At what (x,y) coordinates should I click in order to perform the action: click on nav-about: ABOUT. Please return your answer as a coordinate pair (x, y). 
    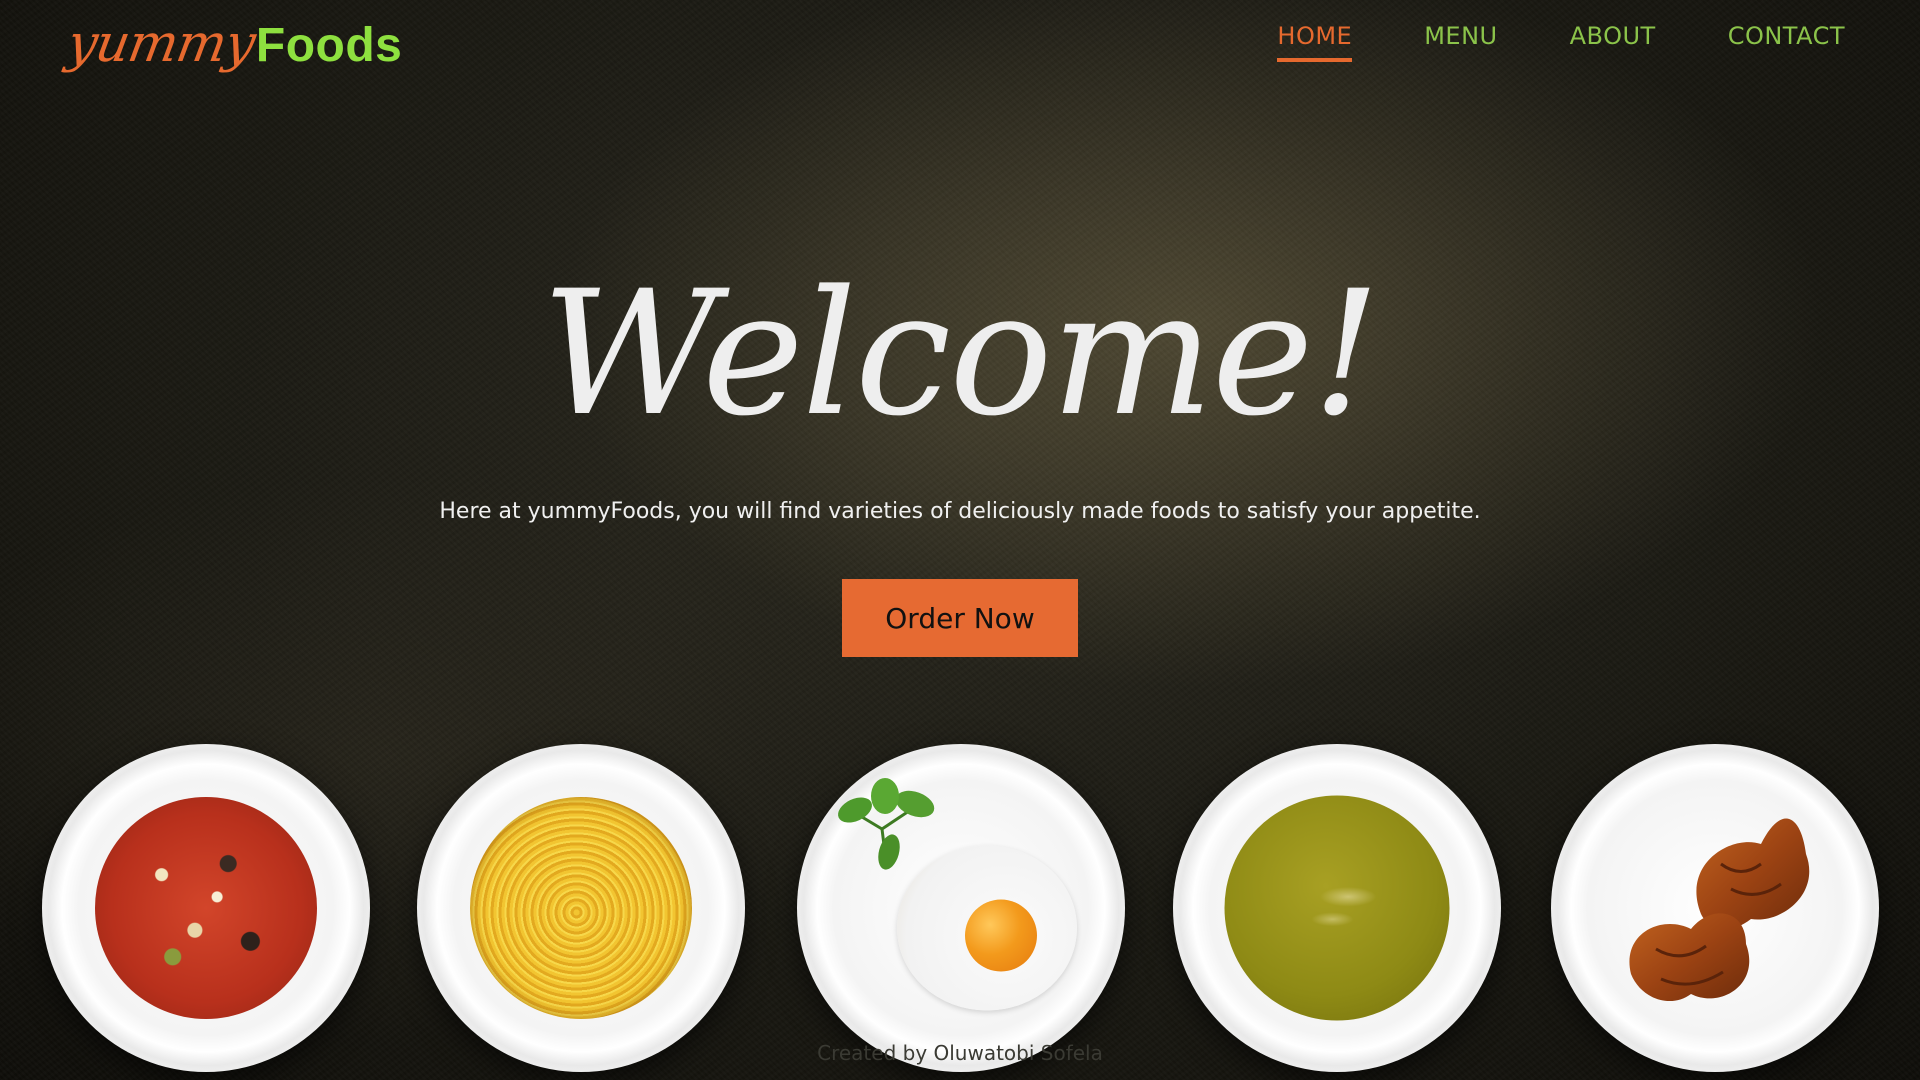
    Looking at the image, I should click on (1613, 42).